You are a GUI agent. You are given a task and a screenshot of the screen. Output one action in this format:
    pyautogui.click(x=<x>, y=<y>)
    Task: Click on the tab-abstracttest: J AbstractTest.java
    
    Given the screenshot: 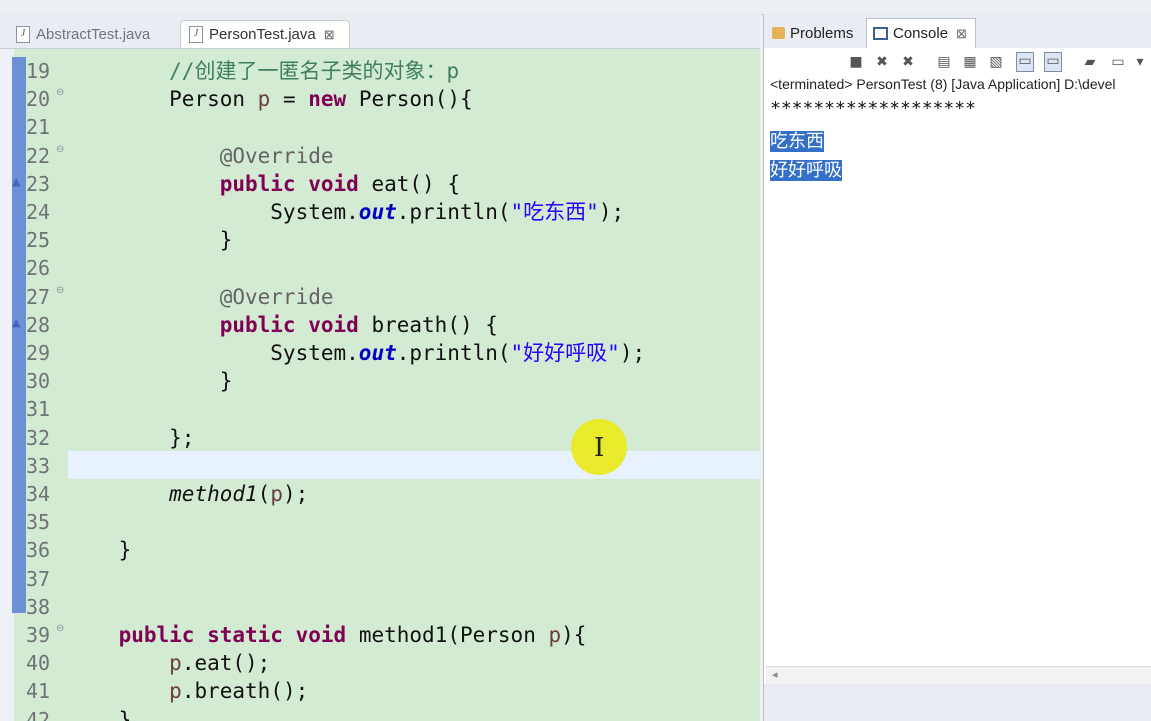 What is the action you would take?
    pyautogui.click(x=91, y=34)
    